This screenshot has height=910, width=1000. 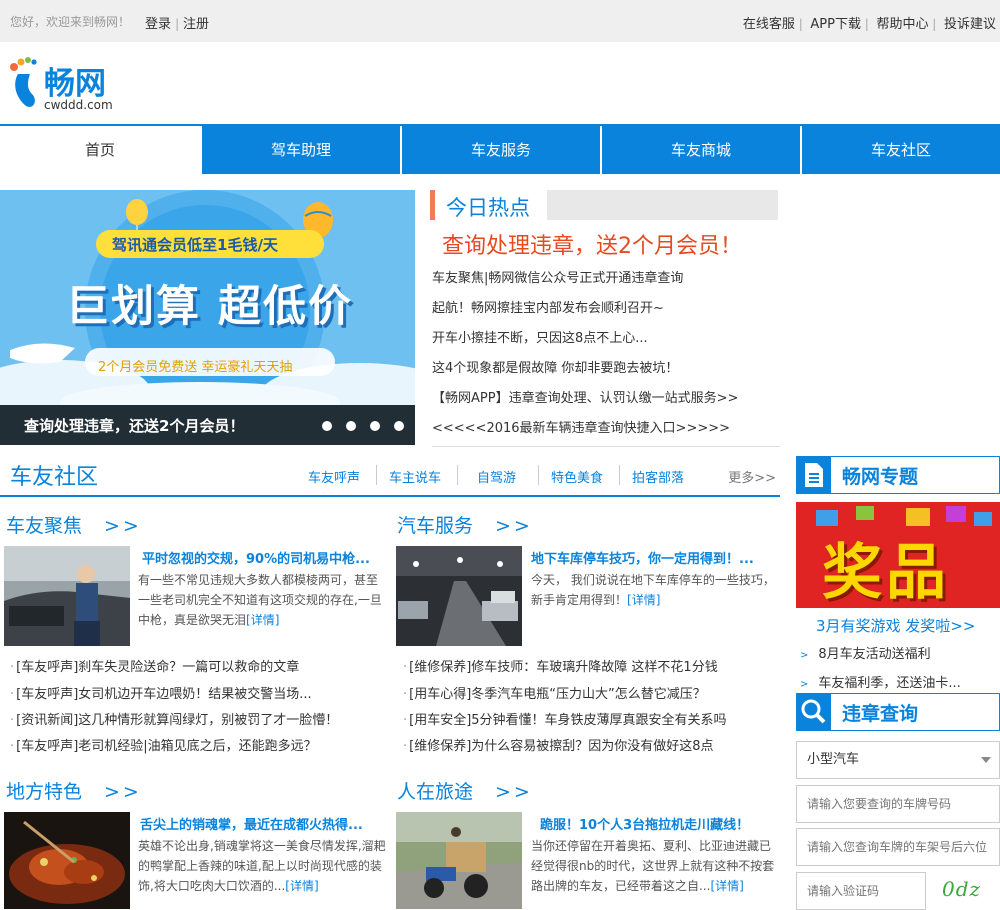 I want to click on community-tab: 车友呼声, so click(x=334, y=476).